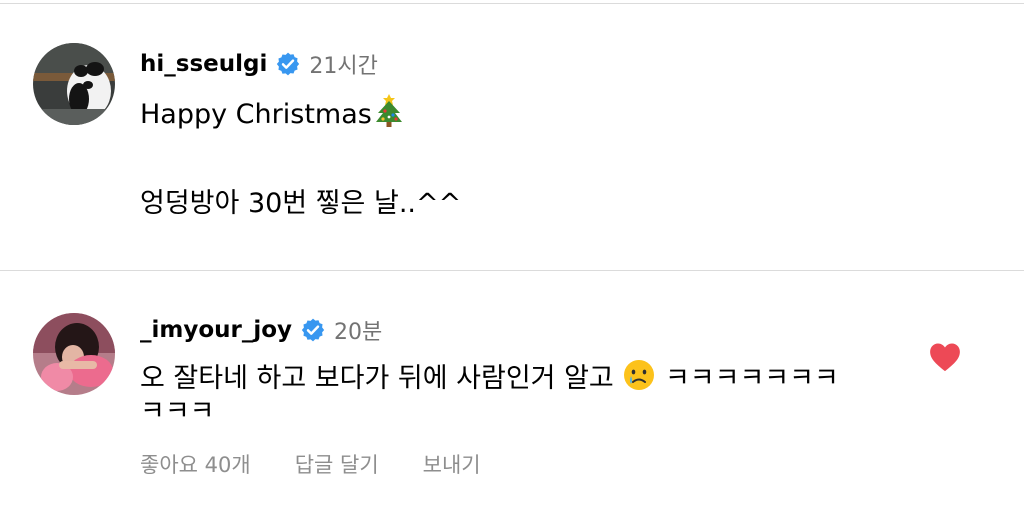 The image size is (1024, 518). I want to click on reply-button: 답글 달기, so click(337, 464).